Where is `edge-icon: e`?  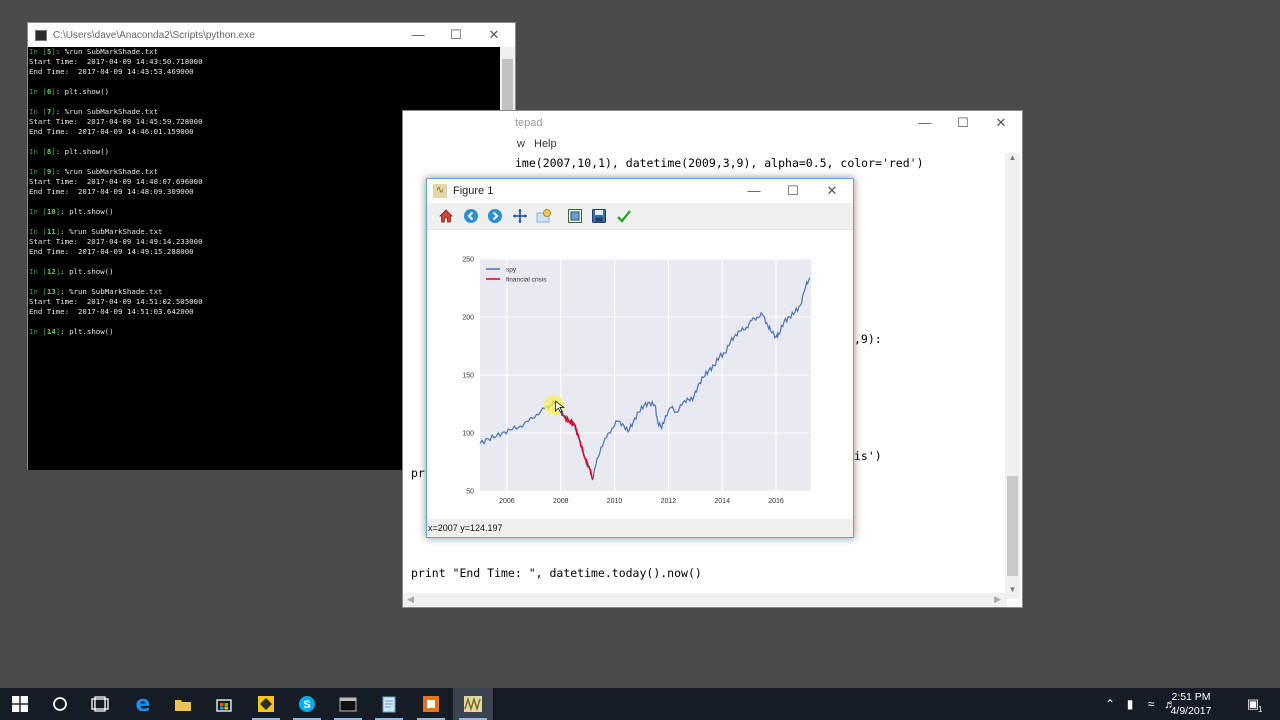
edge-icon: e is located at coordinates (143, 704).